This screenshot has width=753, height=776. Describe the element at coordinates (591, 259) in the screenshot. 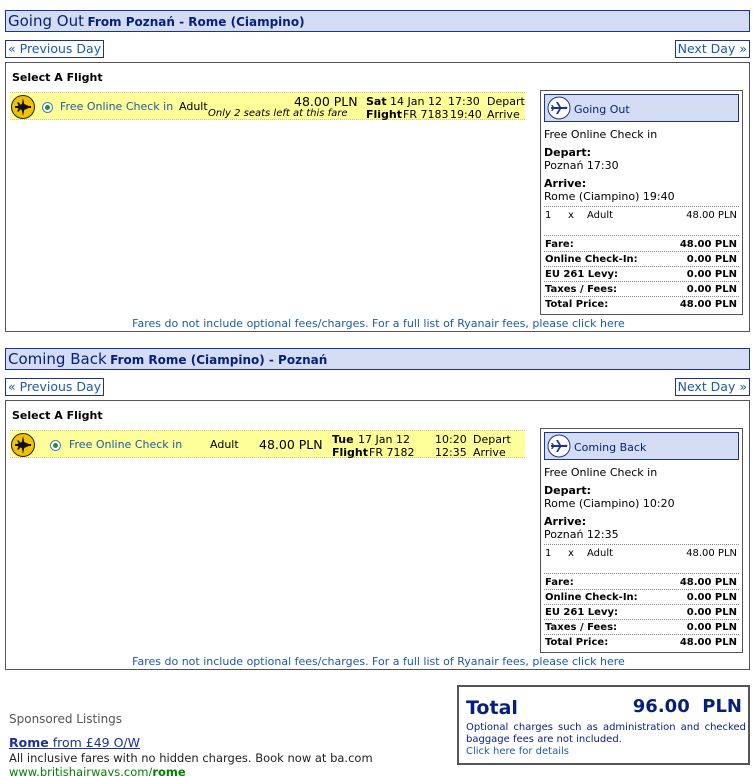

I see `outbound-checkin-fee-label: Online Check-In:` at that location.